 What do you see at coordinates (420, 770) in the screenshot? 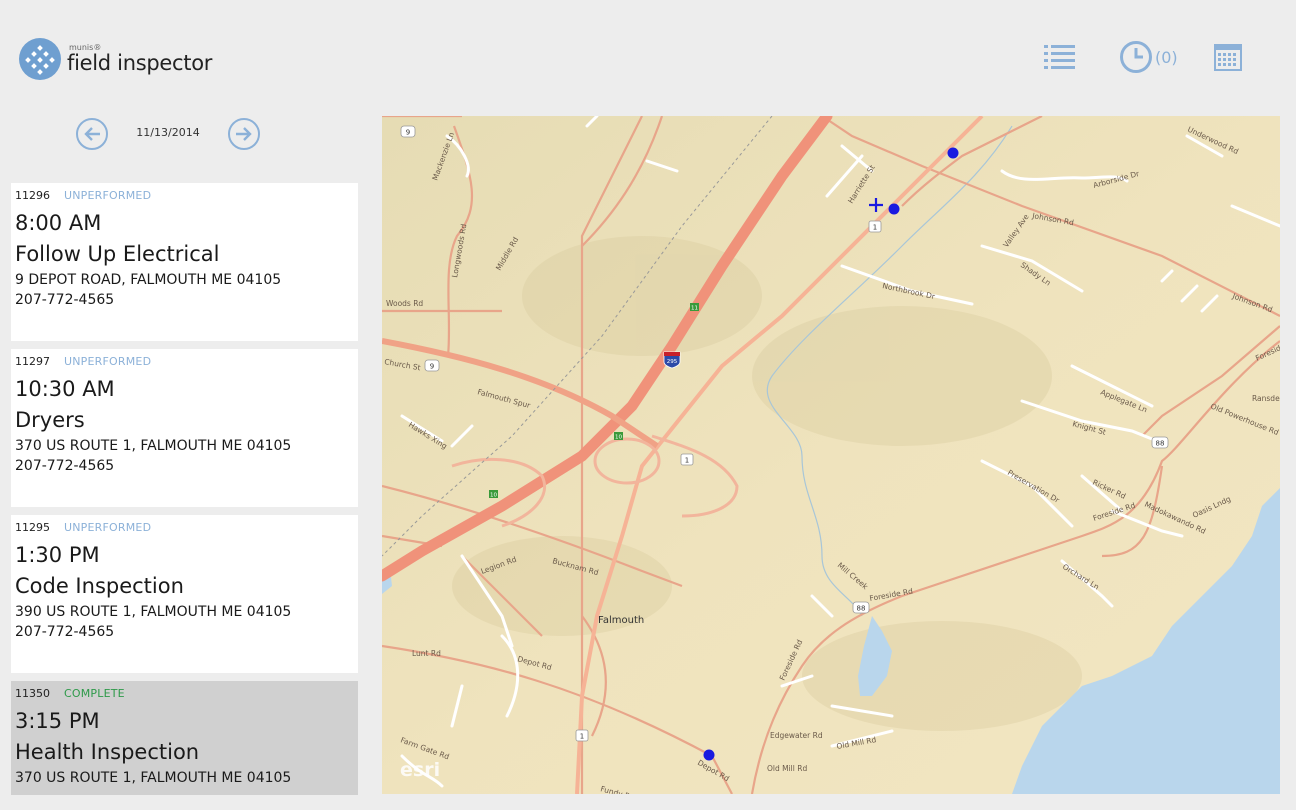
I see `esri-watermark: esri` at bounding box center [420, 770].